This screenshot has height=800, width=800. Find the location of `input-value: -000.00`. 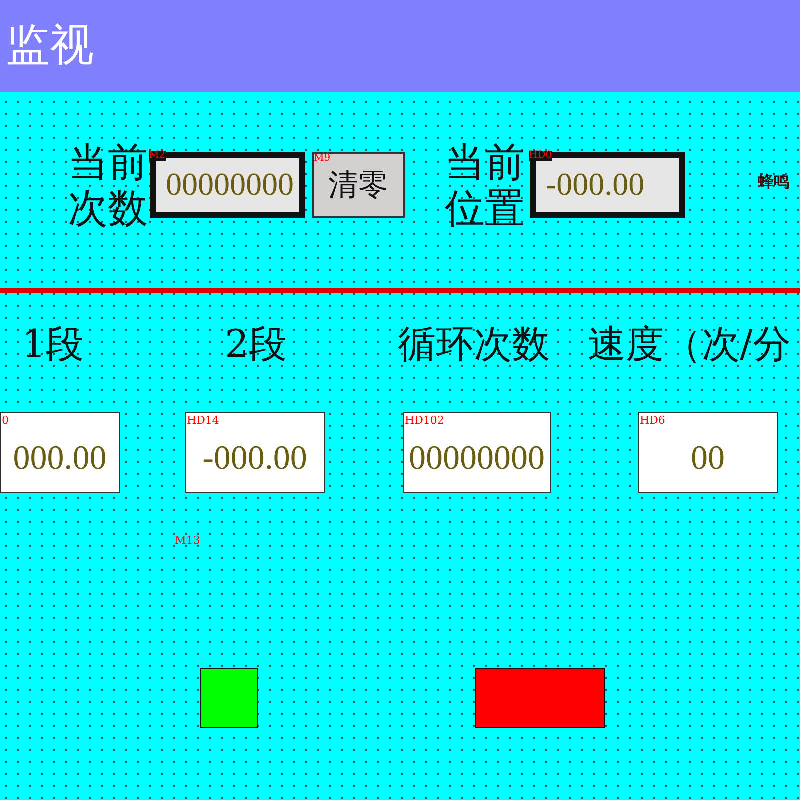

input-value: -000.00 is located at coordinates (255, 459).